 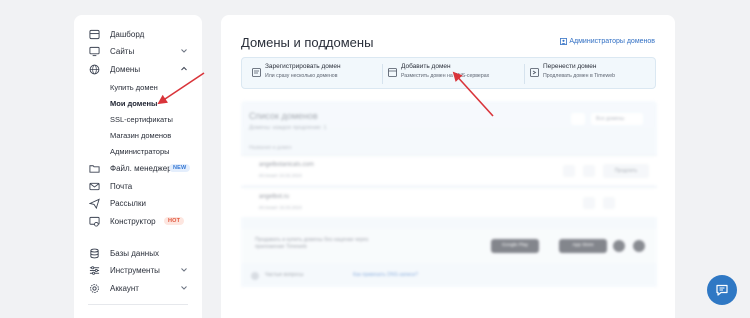 What do you see at coordinates (256, 70) in the screenshot?
I see `register-icon` at bounding box center [256, 70].